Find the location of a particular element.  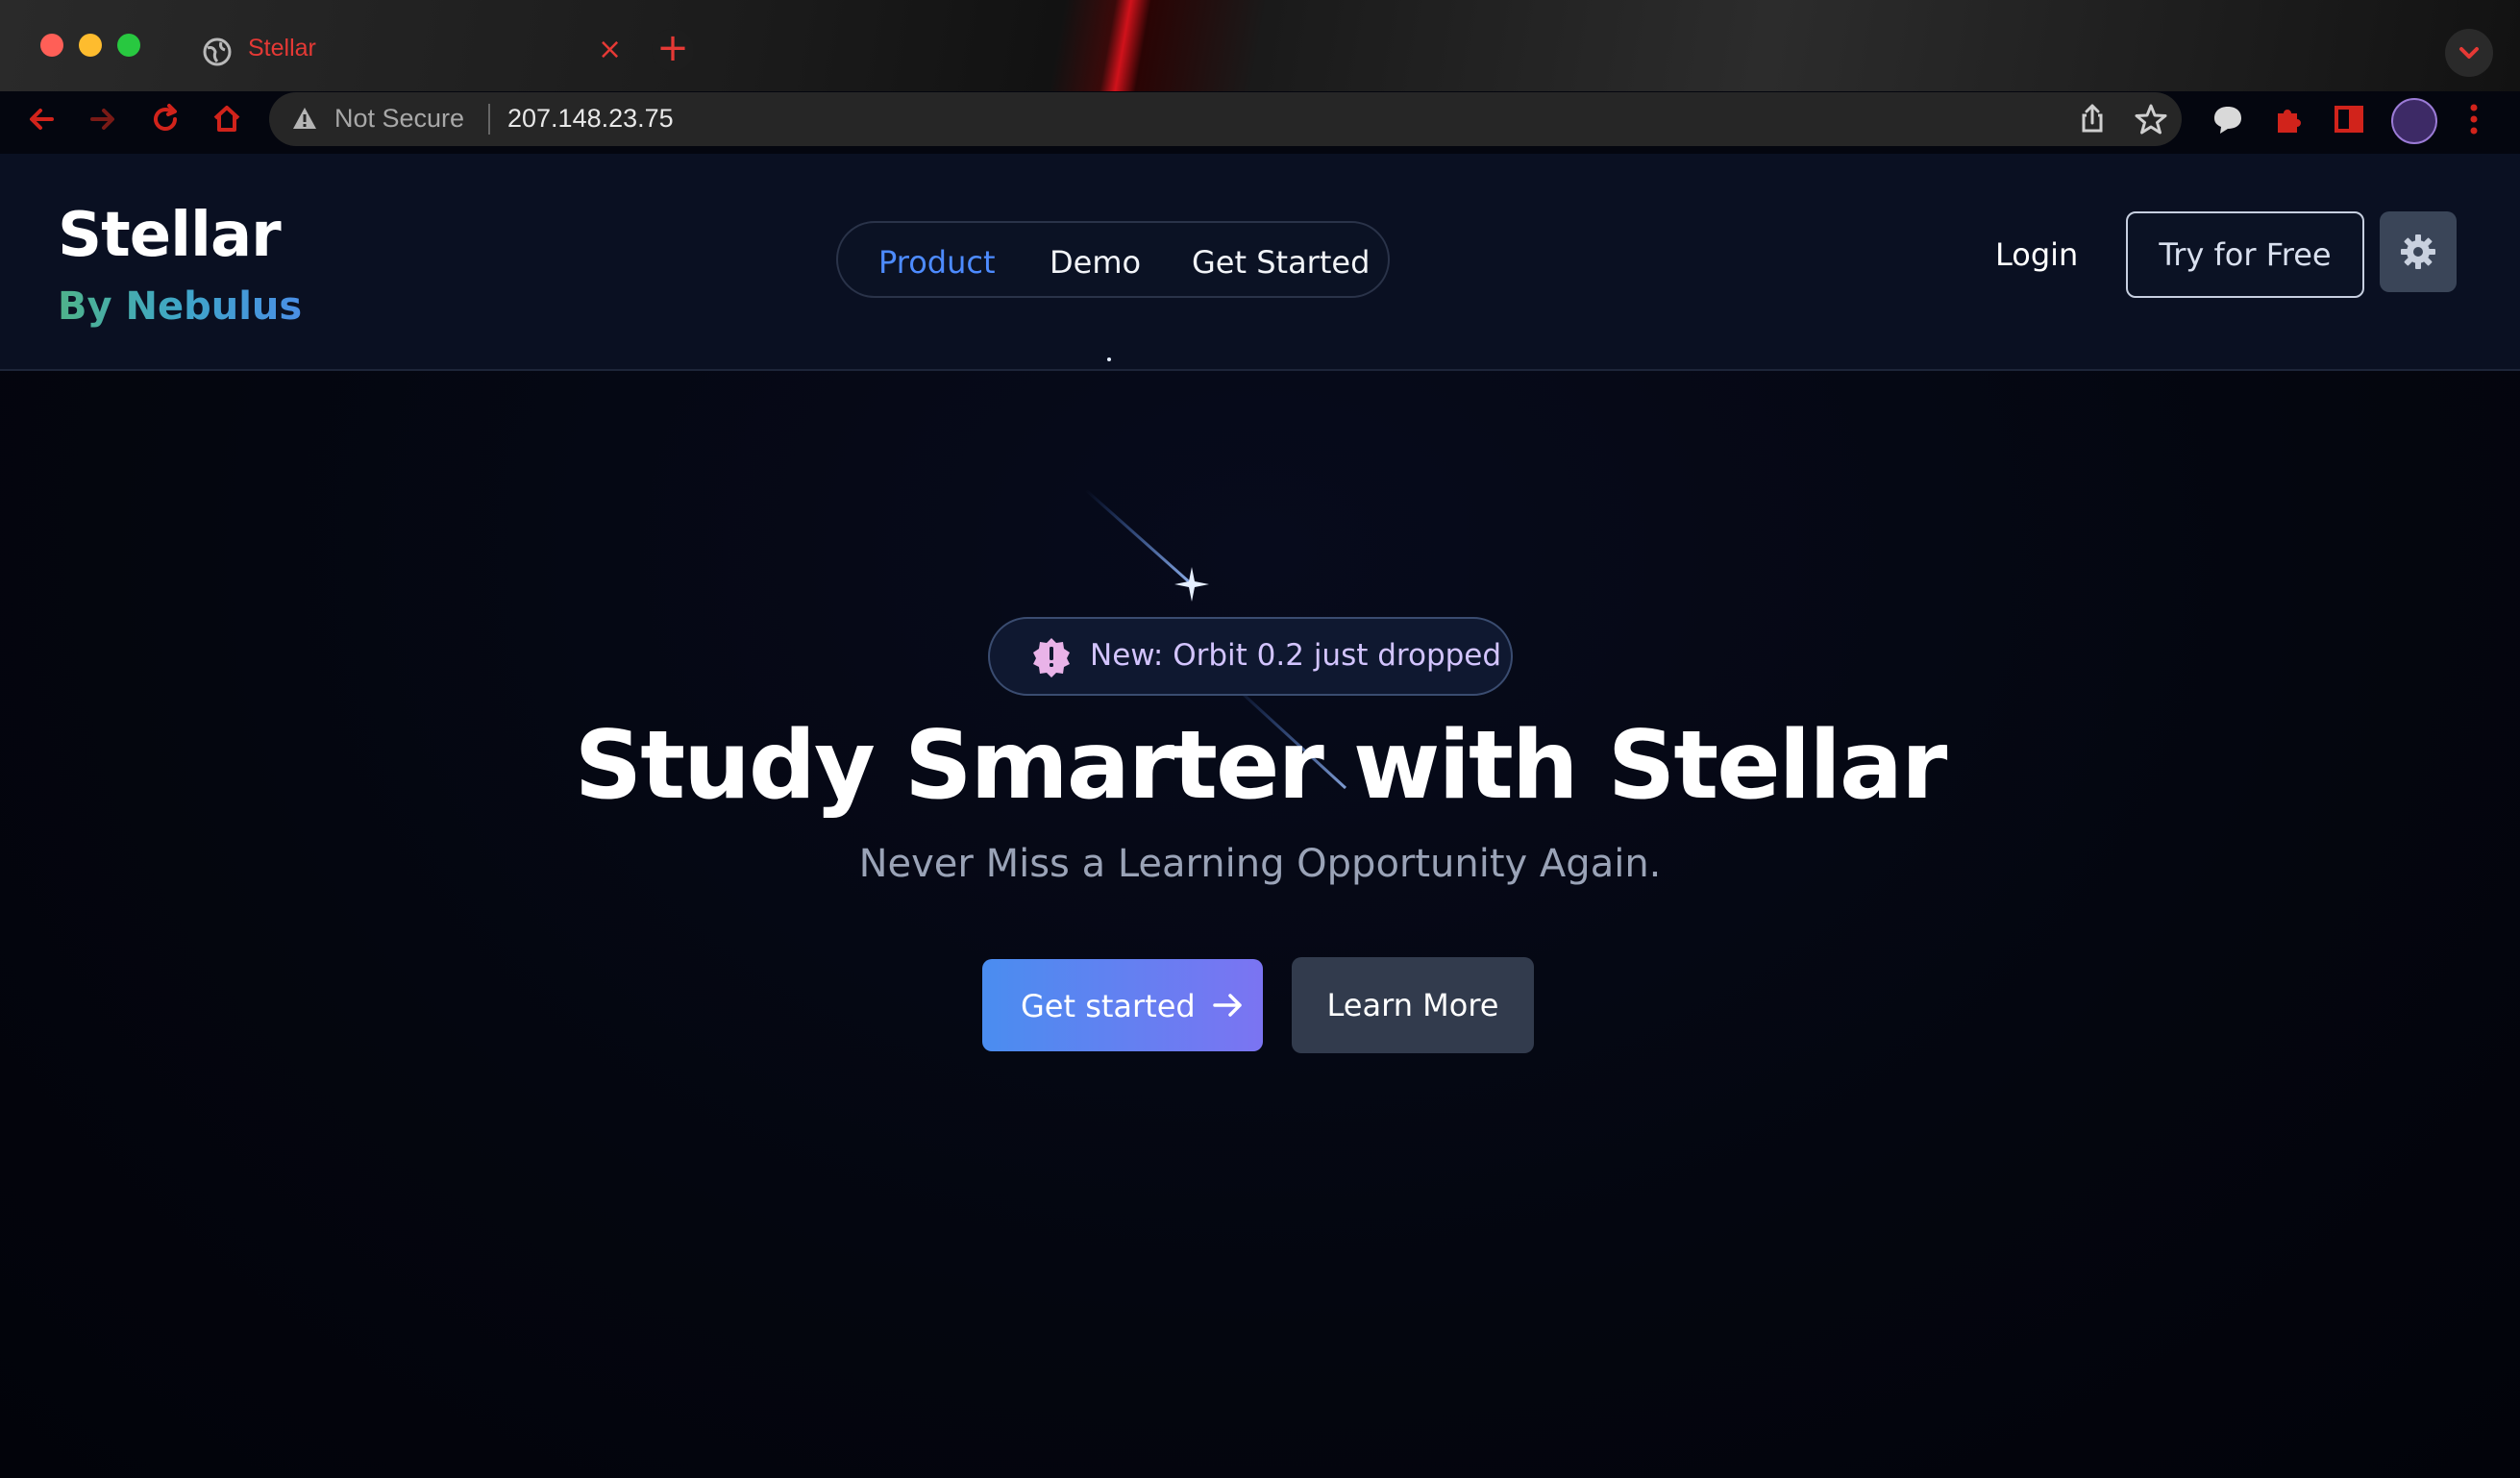

login-link: Login is located at coordinates (2037, 255).